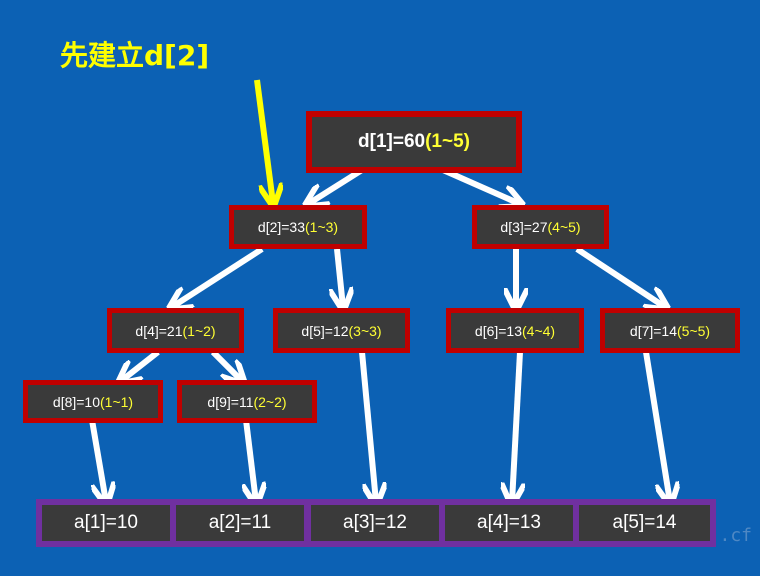 The height and width of the screenshot is (576, 760). I want to click on node-d8-range: (1~1), so click(117, 401).